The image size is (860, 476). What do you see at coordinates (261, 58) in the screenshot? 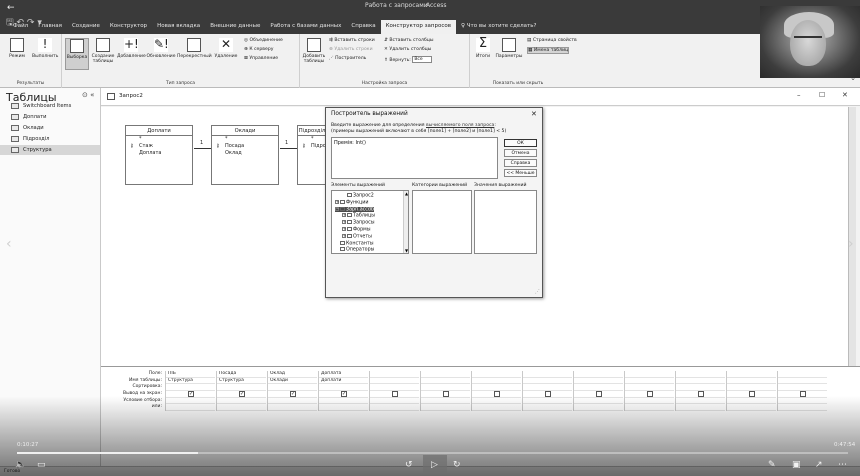
I see `ddl-button: ⊠ Управление` at bounding box center [261, 58].